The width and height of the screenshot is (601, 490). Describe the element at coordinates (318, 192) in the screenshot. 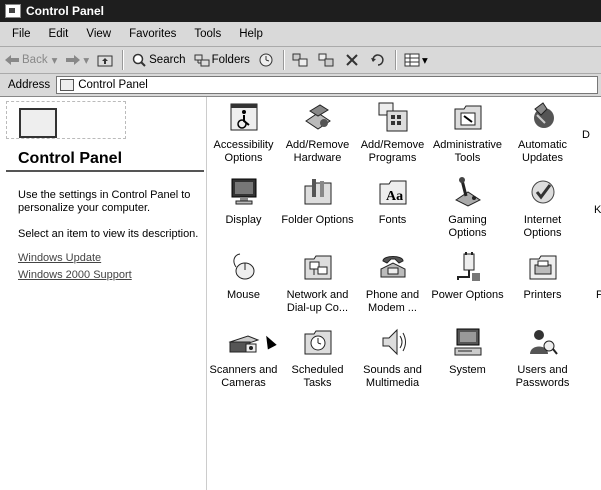

I see `folder-options-icon` at that location.